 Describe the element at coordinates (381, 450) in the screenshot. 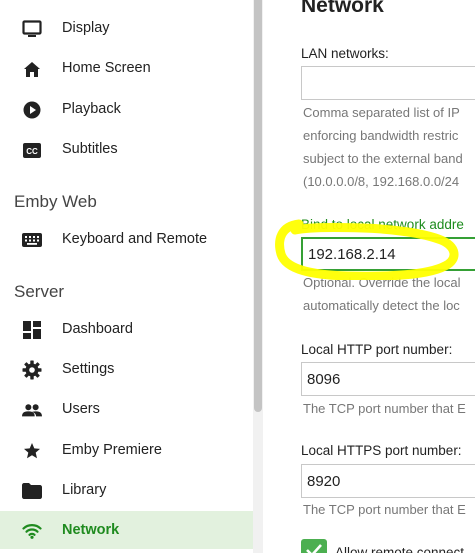

I see `https-port-label: Local HTTPS port number:` at that location.